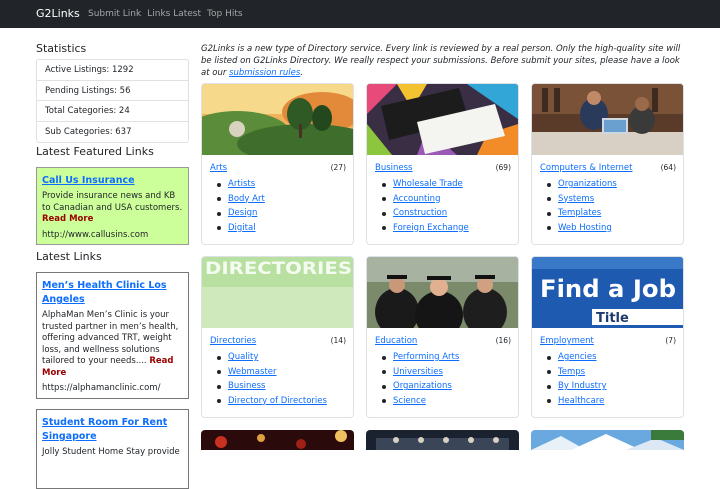  Describe the element at coordinates (420, 213) in the screenshot. I see `subcategory-link: Construction` at that location.